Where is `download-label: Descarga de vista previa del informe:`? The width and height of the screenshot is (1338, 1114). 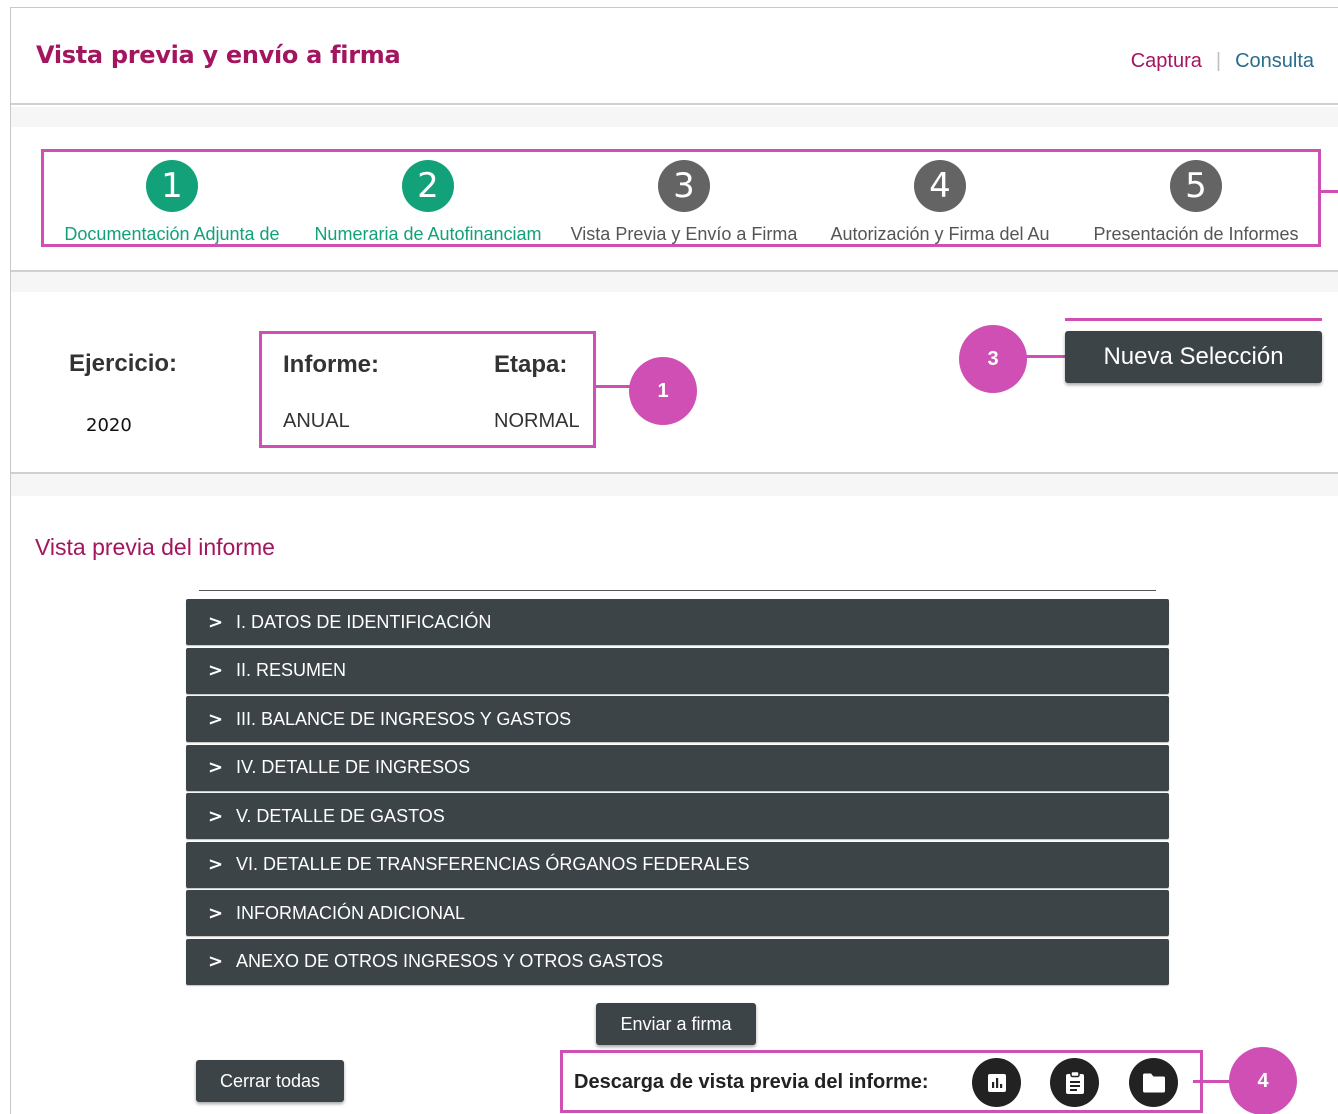 download-label: Descarga de vista previa del informe: is located at coordinates (751, 1082).